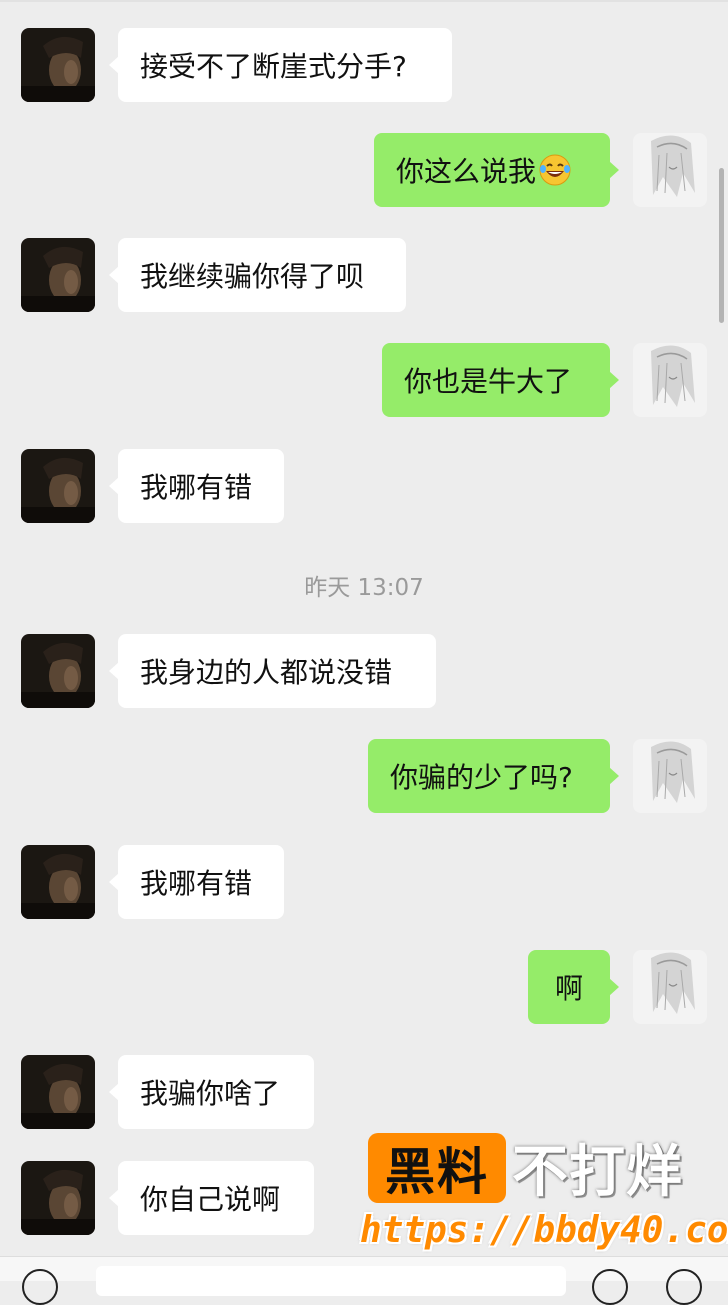 The width and height of the screenshot is (728, 1305). Describe the element at coordinates (568, 988) in the screenshot. I see `message-text: 啊` at that location.